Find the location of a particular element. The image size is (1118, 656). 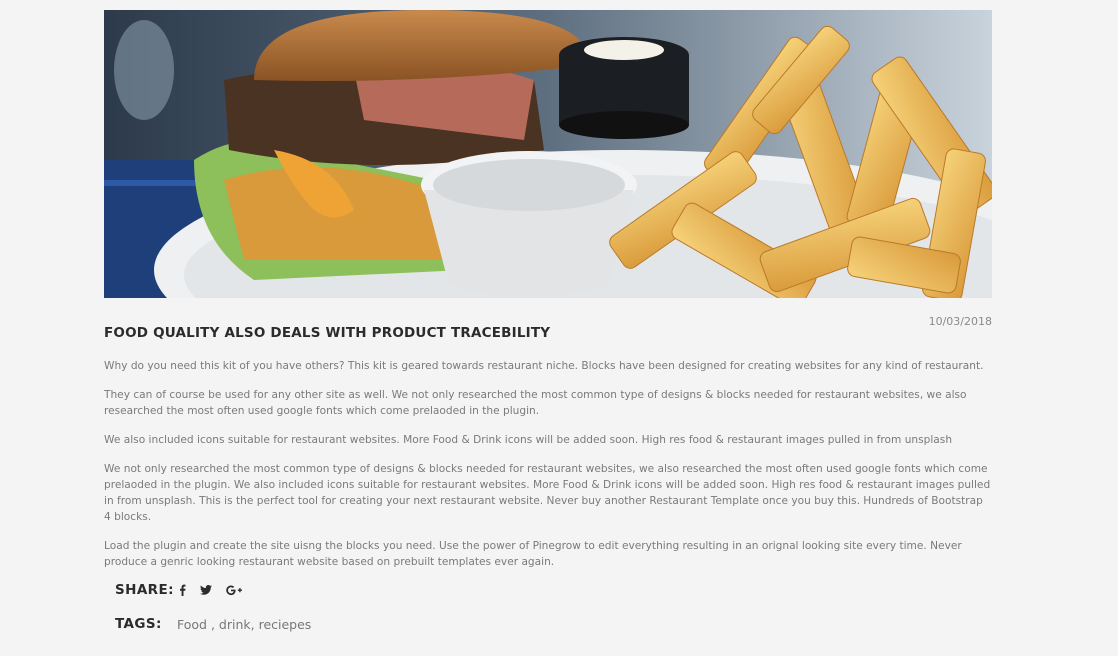

share-row: SHARE: is located at coordinates (184, 590).